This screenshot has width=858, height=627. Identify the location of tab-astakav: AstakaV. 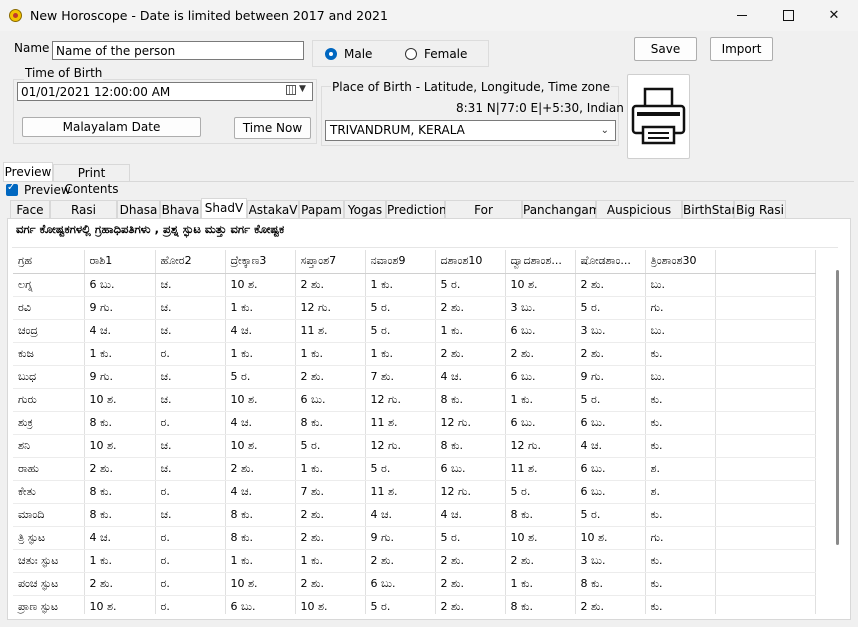
(273, 209).